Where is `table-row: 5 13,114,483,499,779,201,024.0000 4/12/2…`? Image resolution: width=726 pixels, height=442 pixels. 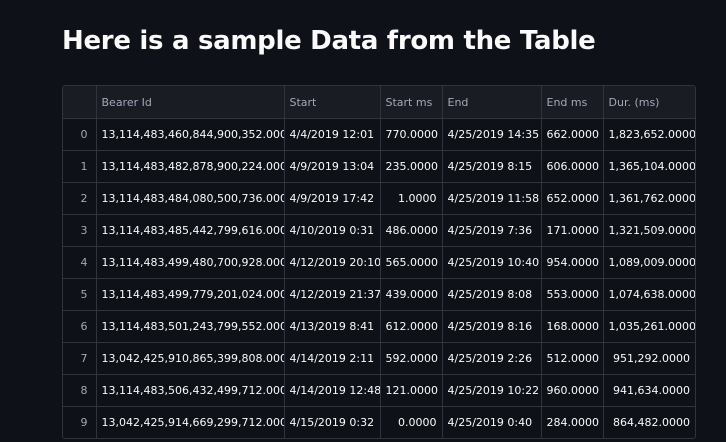 table-row: 5 13,114,483,499,779,201,024.0000 4/12/2… is located at coordinates (379, 294).